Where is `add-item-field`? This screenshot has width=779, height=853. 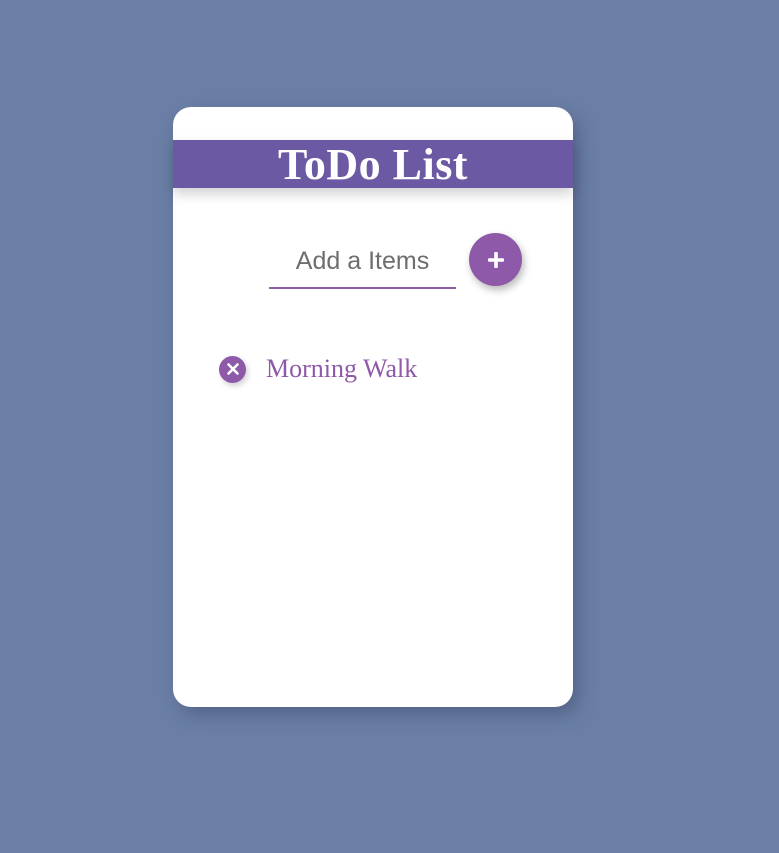 add-item-field is located at coordinates (362, 262).